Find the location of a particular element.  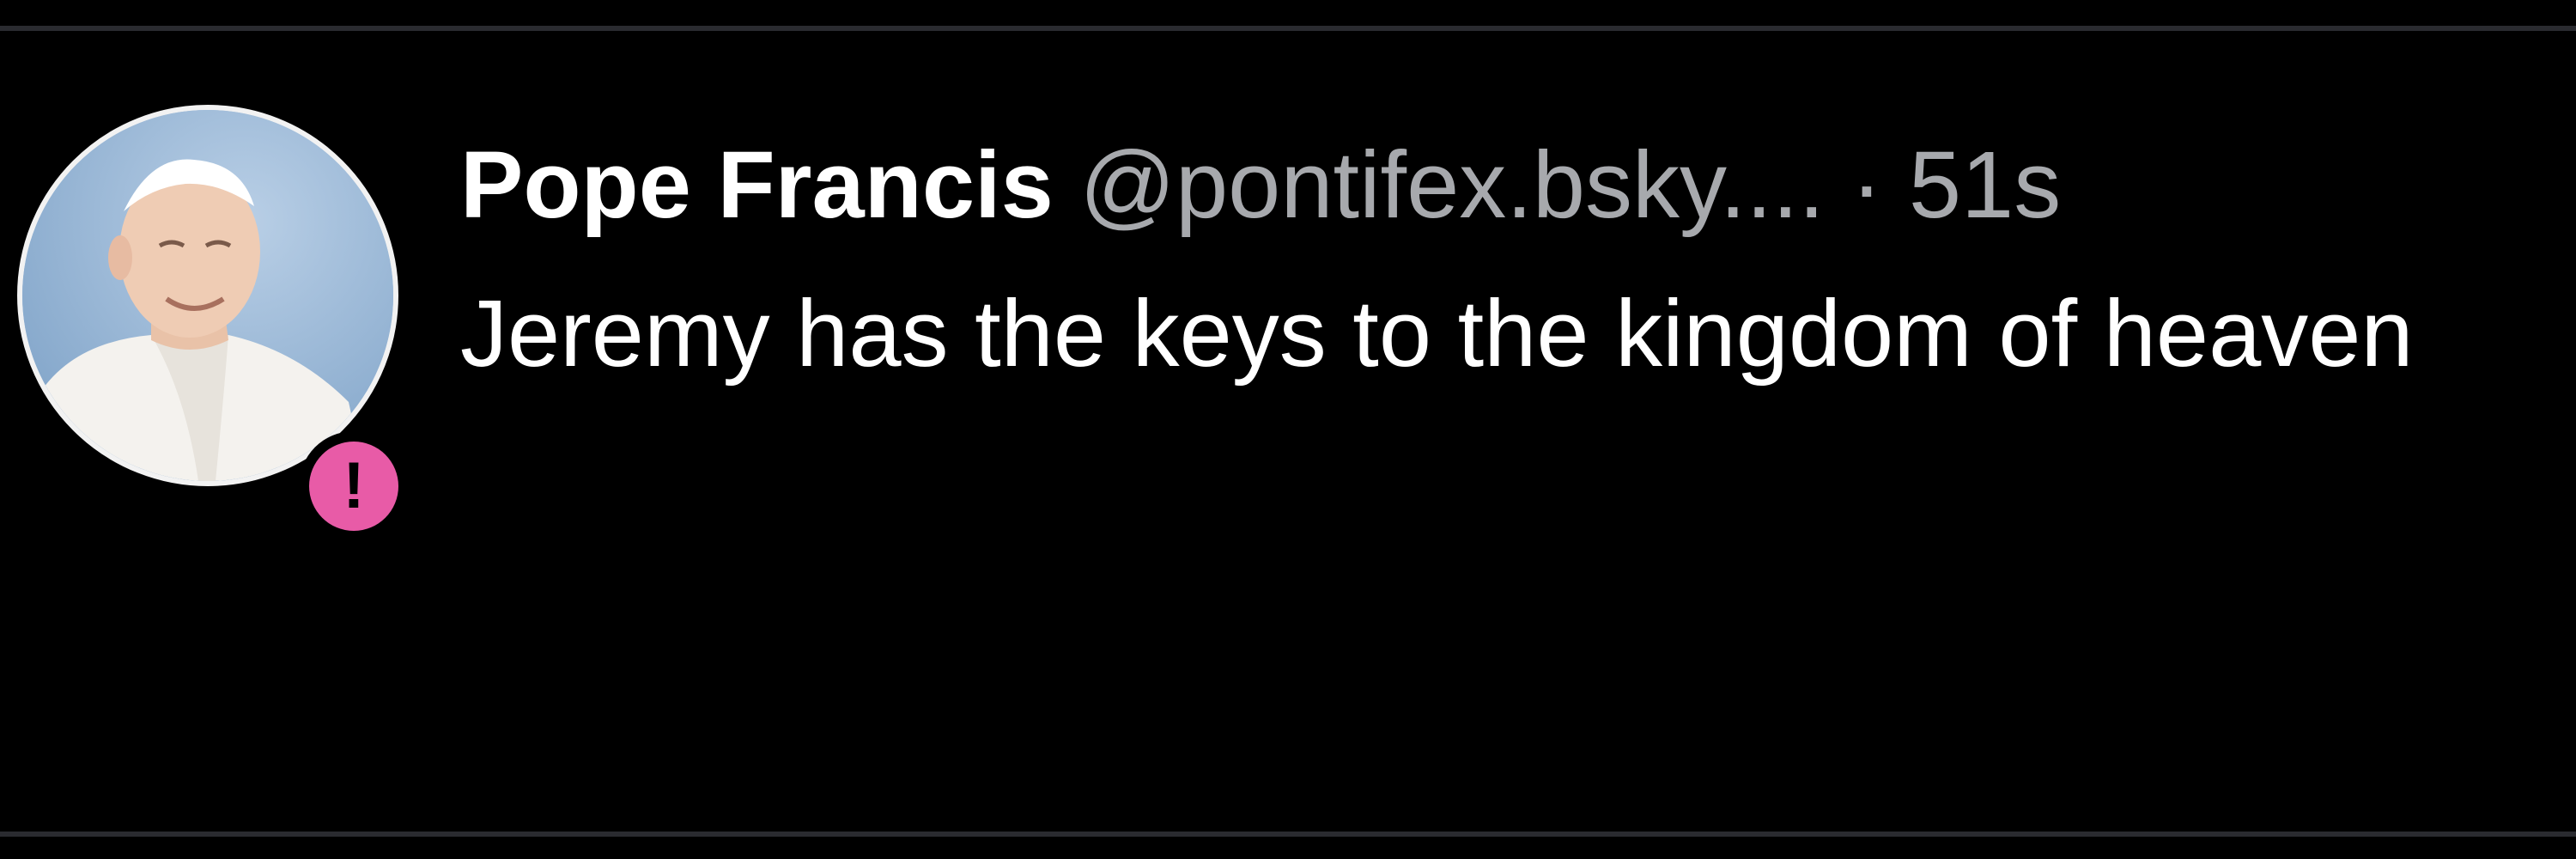

alert-icon: ! is located at coordinates (354, 487).